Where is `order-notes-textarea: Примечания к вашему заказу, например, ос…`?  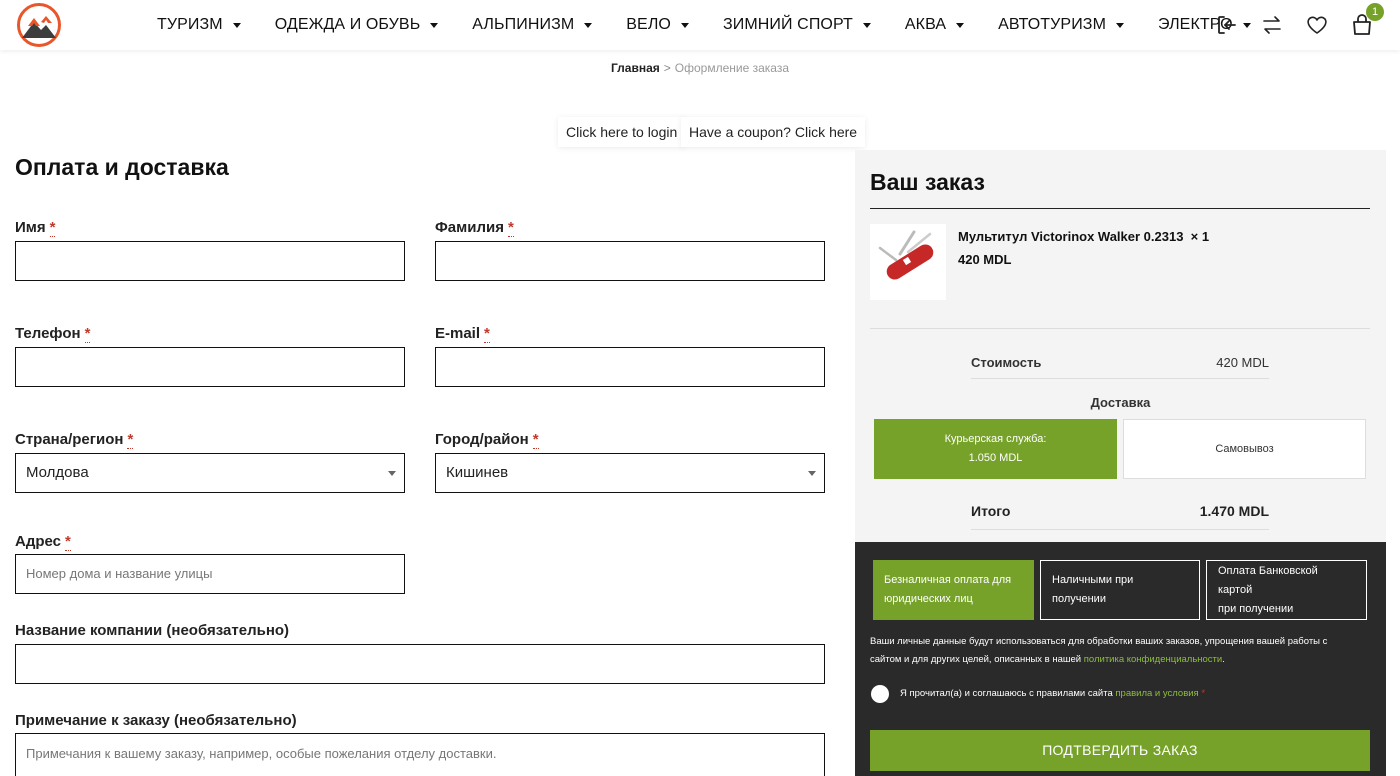
order-notes-textarea: Примечания к вашему заказу, например, ос… is located at coordinates (420, 754).